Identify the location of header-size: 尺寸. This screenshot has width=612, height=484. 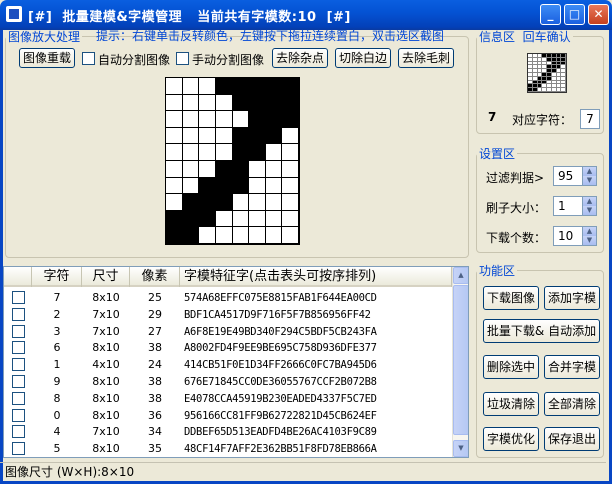
(106, 277).